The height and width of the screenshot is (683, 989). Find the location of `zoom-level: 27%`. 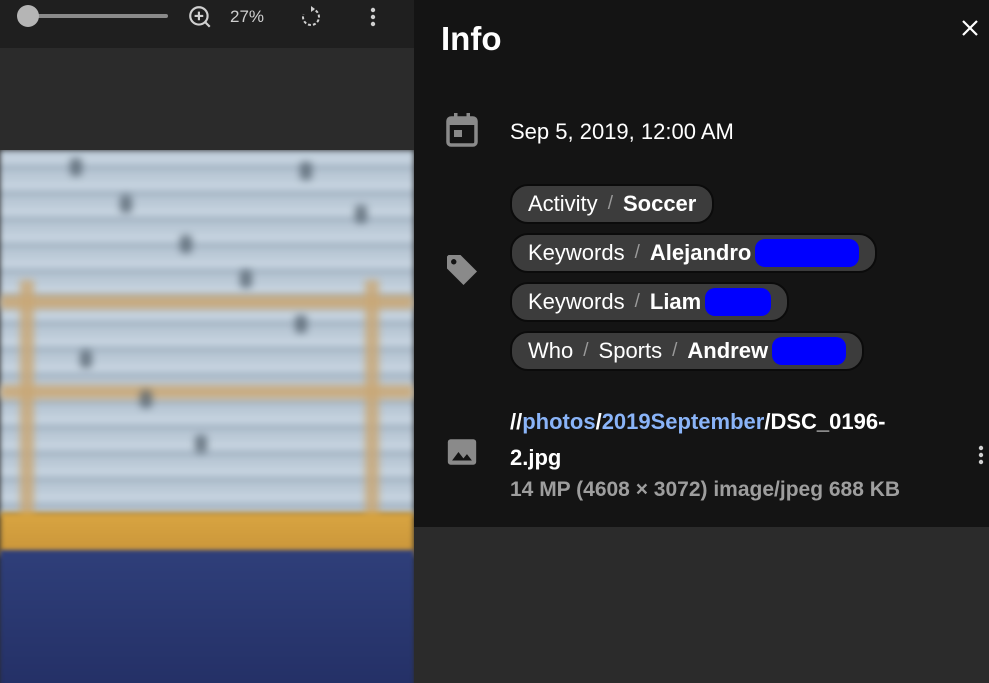

zoom-level: 27% is located at coordinates (247, 16).